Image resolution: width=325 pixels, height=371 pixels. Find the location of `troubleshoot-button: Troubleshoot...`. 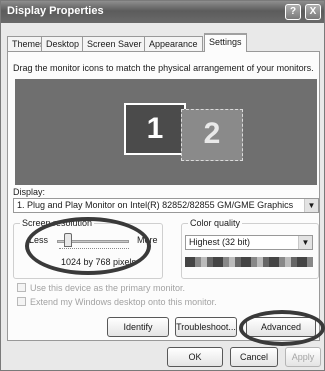

troubleshoot-button: Troubleshoot... is located at coordinates (206, 327).